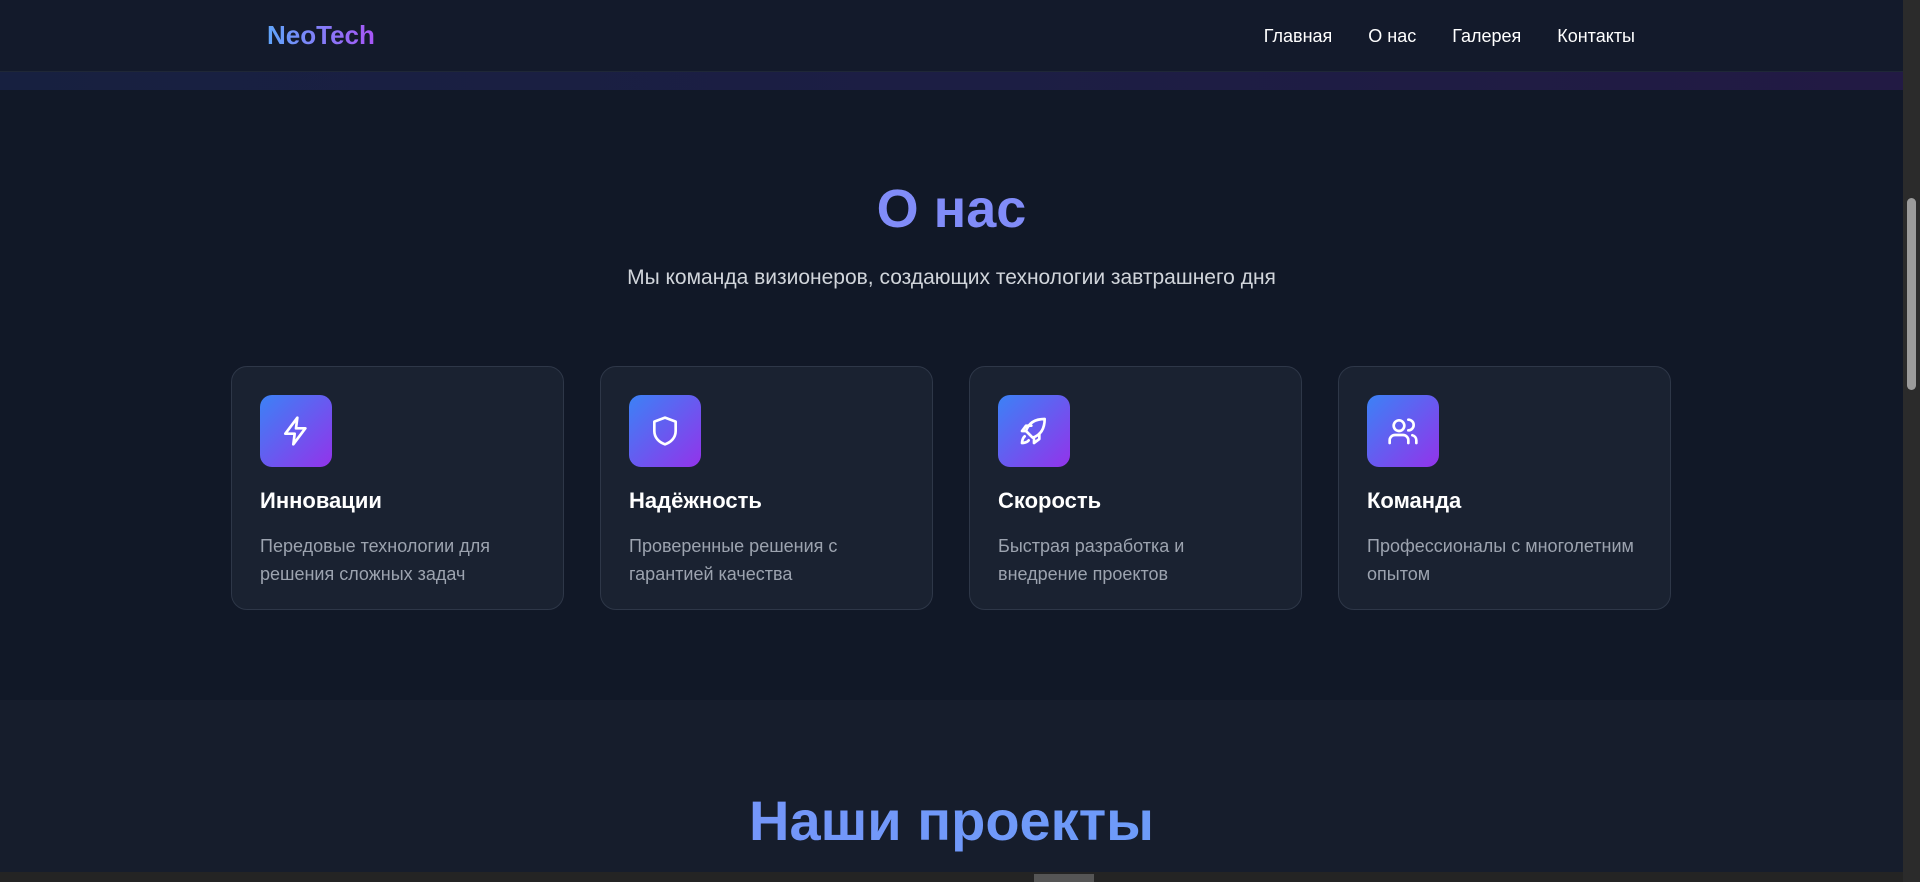  What do you see at coordinates (951, 81) in the screenshot?
I see `hero-bottom-strip` at bounding box center [951, 81].